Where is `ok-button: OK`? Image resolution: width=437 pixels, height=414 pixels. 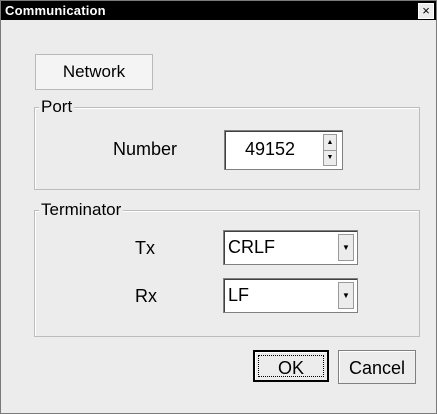 ok-button: OK is located at coordinates (291, 366).